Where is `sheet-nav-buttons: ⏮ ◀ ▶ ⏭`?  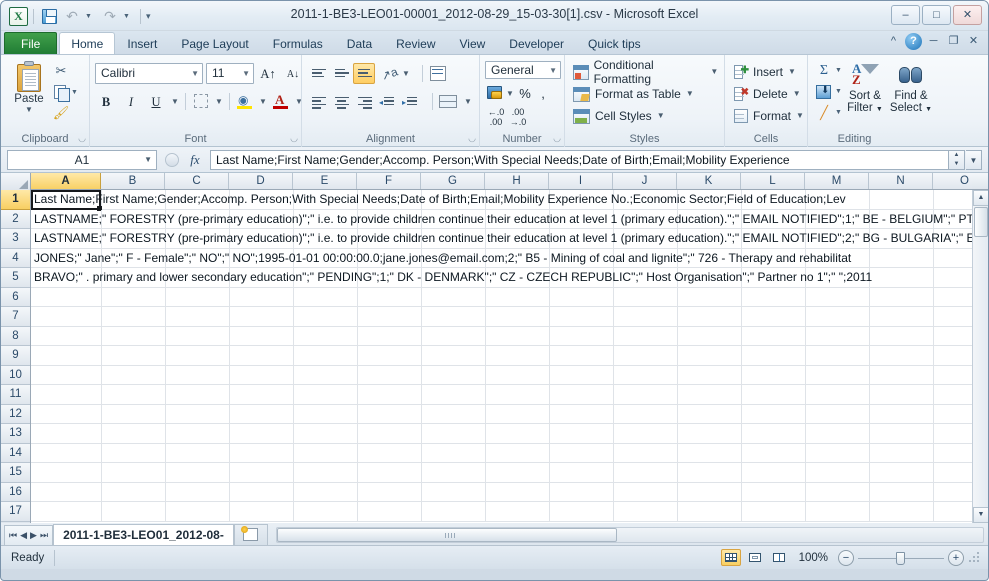
sheet-nav-buttons: ⏮ ◀ ▶ ⏭ is located at coordinates (29, 535).